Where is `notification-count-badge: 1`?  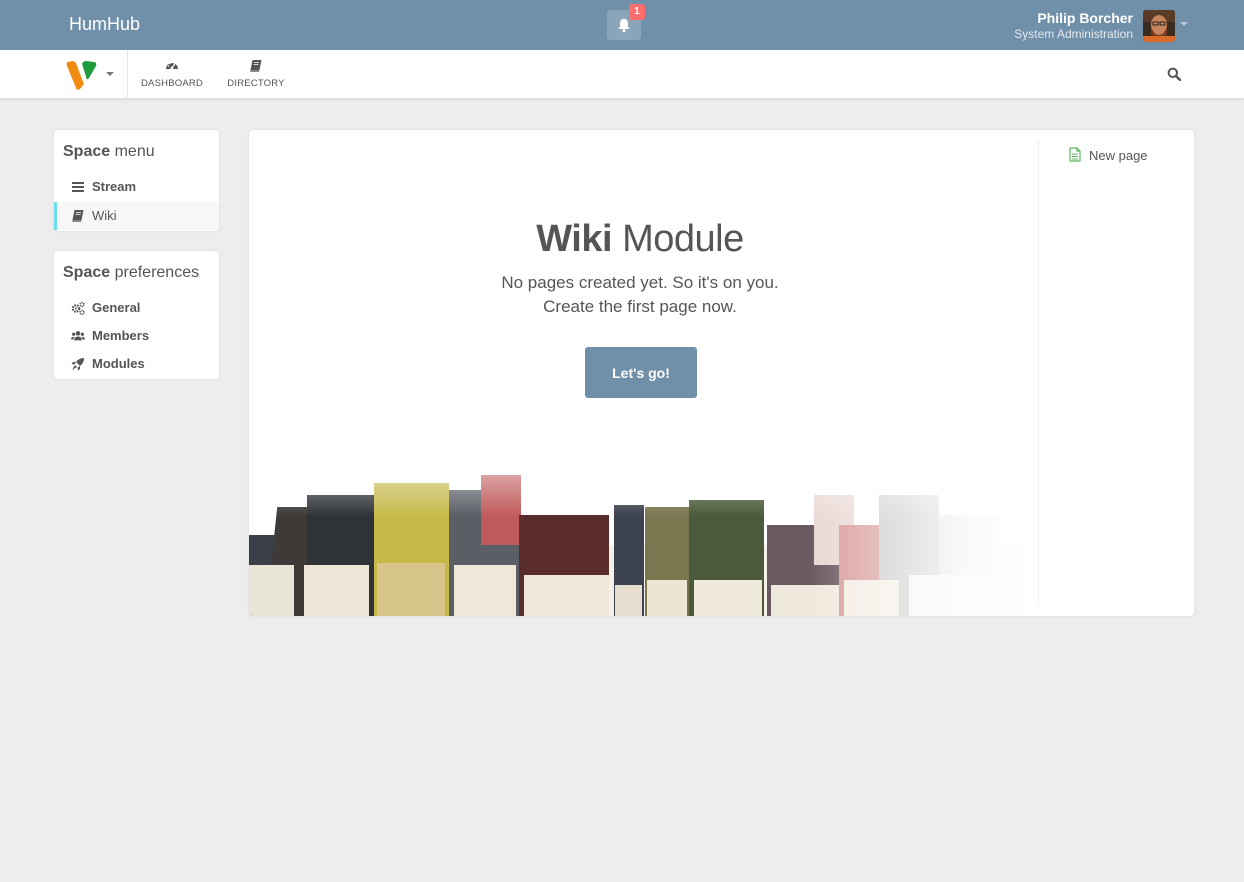
notification-count-badge: 1 is located at coordinates (637, 12).